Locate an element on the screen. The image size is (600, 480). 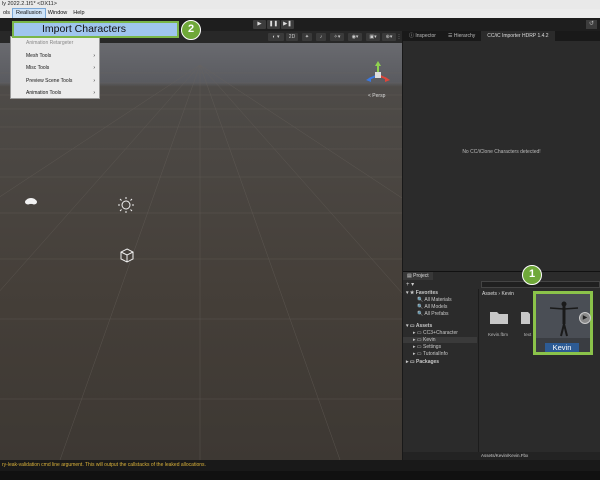
menu-item-misc-tools: Misc Tools › is located at coordinates (55, 68).